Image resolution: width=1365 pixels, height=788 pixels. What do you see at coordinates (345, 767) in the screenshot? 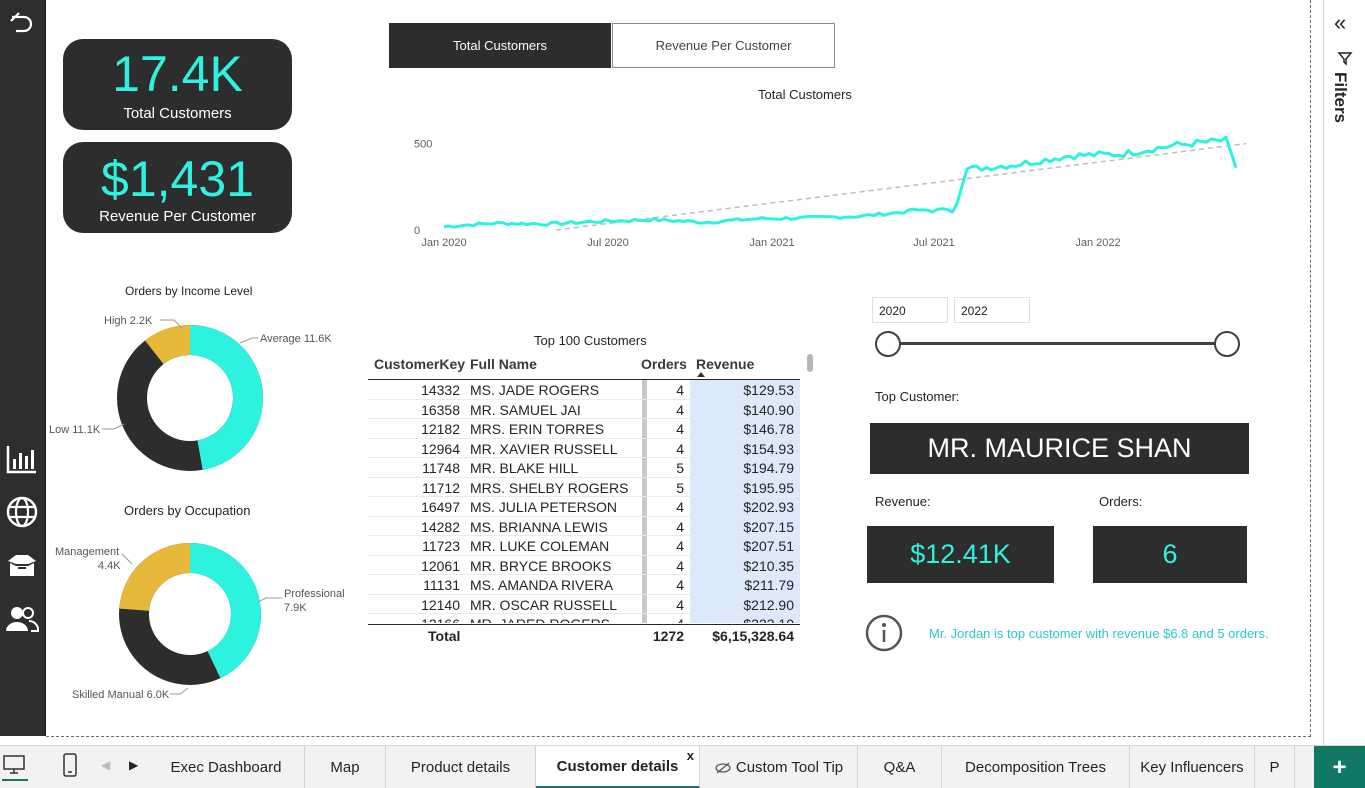
I see `tab-map: Map` at bounding box center [345, 767].